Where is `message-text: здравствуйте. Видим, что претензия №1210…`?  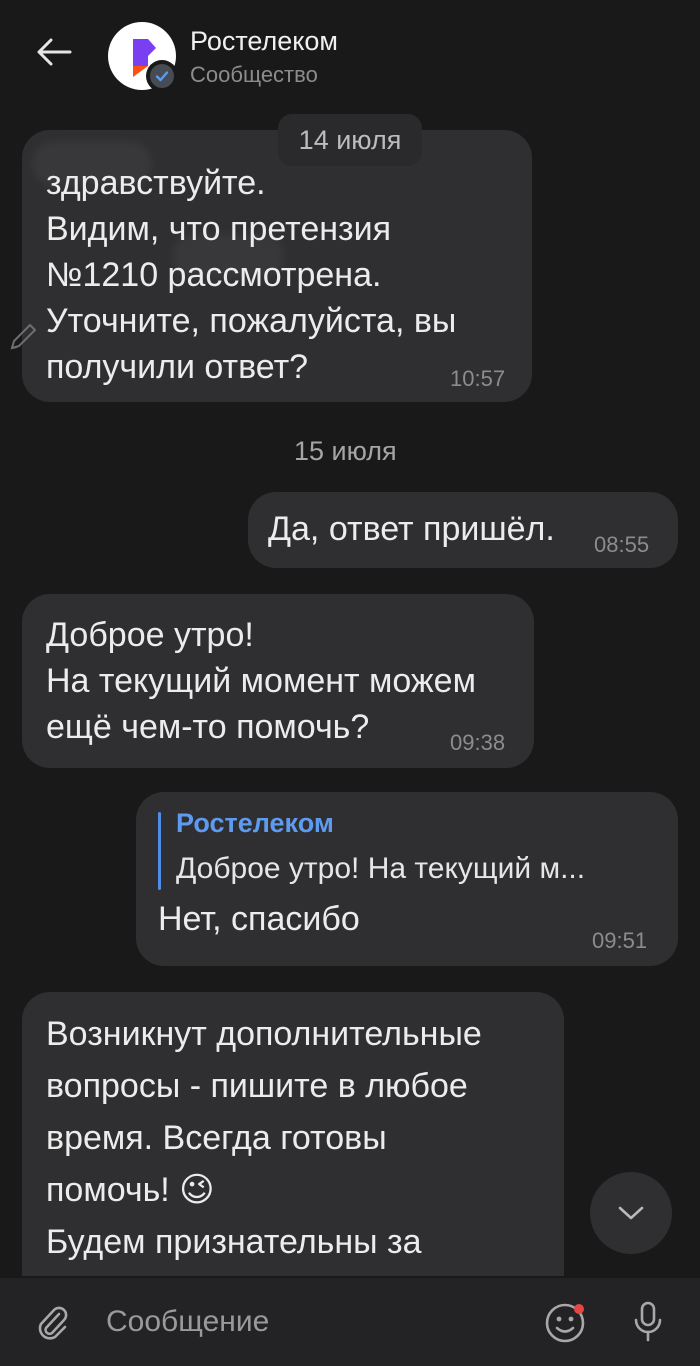 message-text: здравствуйте. Видим, что претензия №1210… is located at coordinates (251, 275).